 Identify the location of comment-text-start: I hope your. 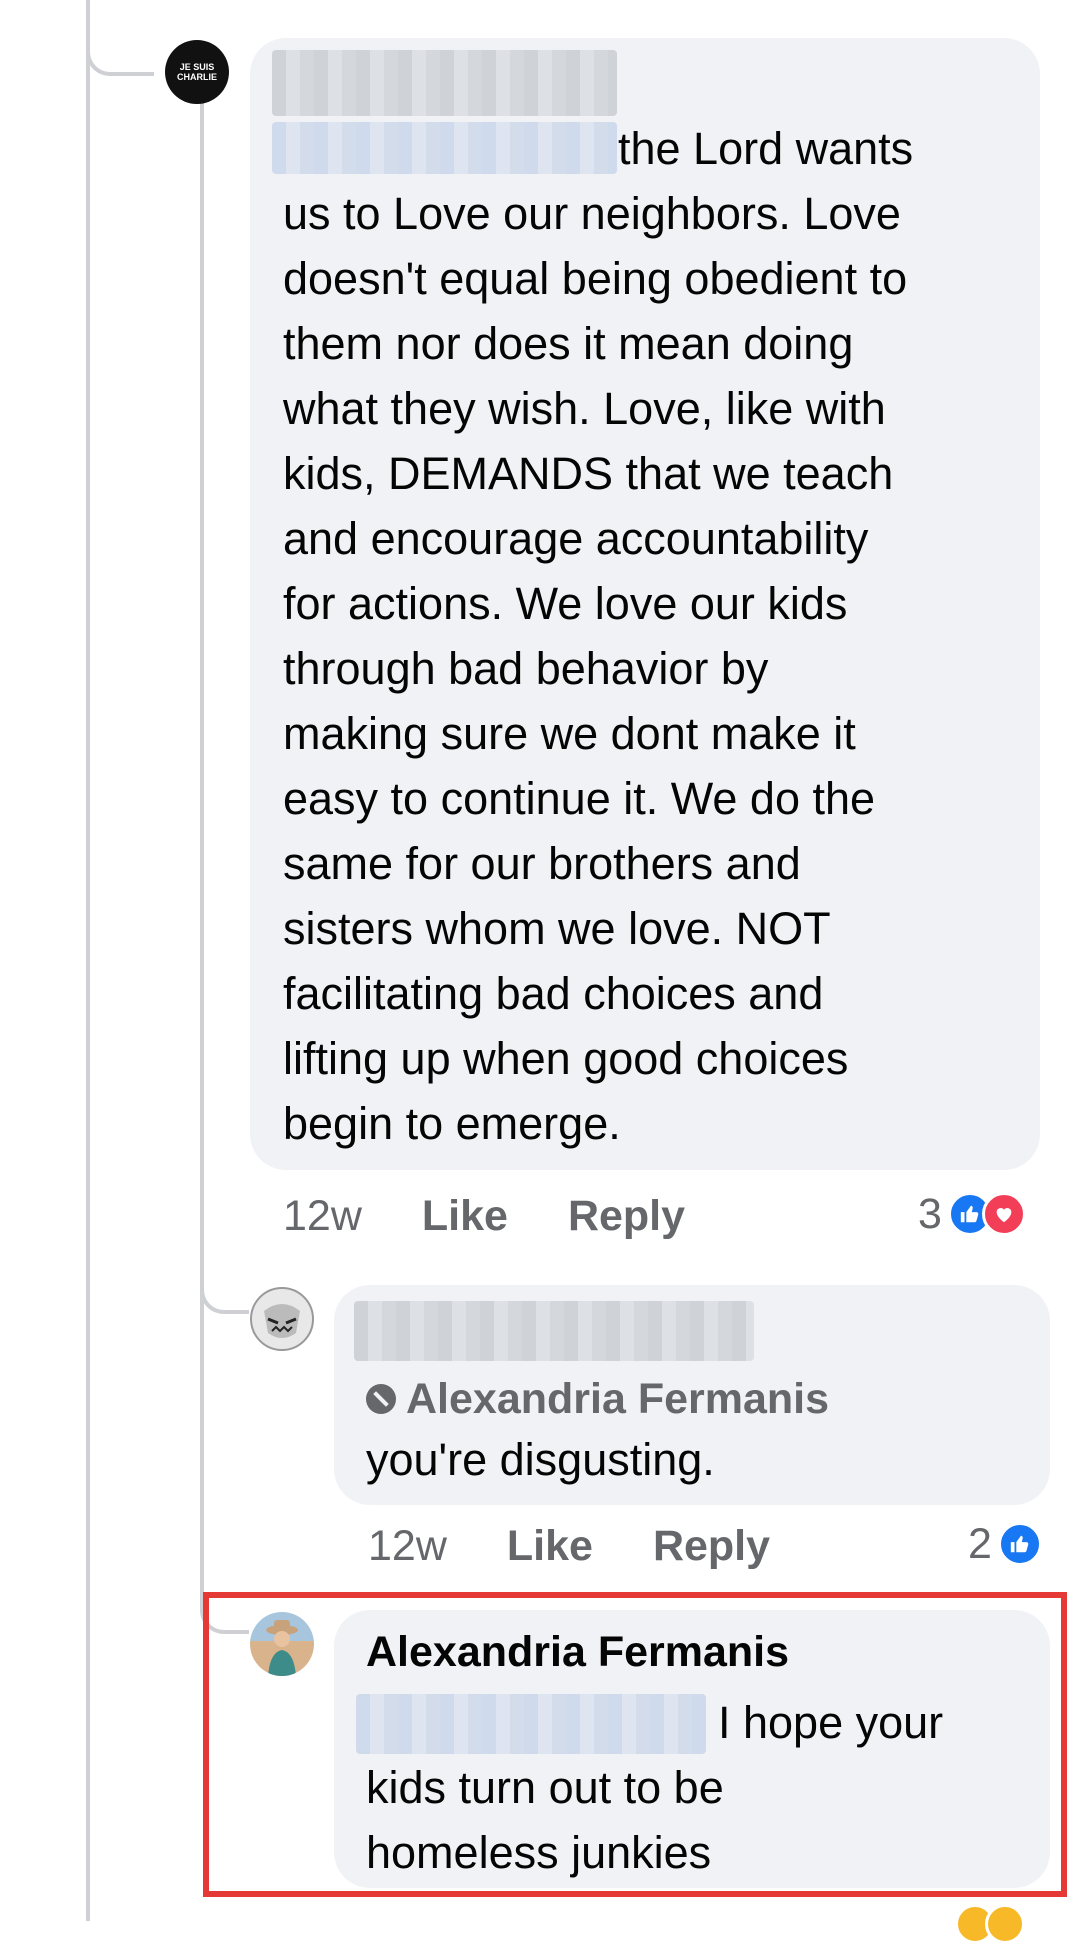
(831, 1722).